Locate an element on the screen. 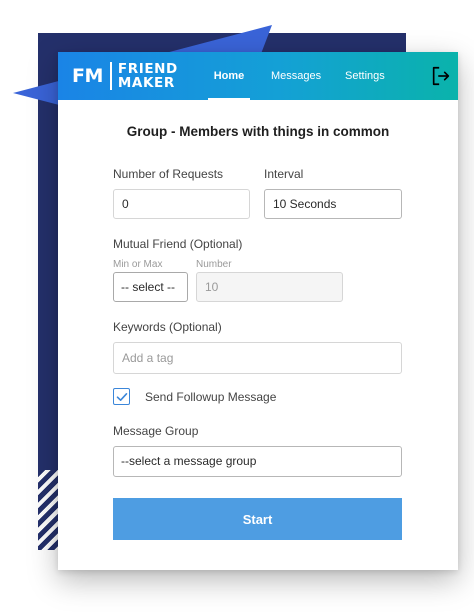 This screenshot has width=474, height=614. minmax-label: Min or Max is located at coordinates (138, 264).